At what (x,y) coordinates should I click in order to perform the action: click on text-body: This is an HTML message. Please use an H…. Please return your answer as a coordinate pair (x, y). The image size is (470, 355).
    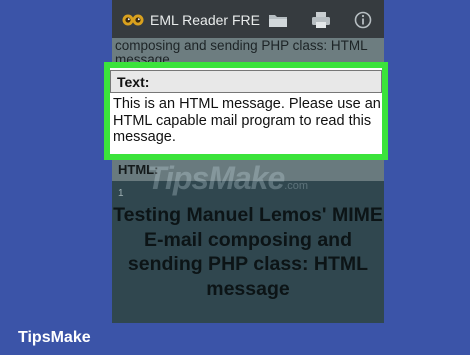
    Looking at the image, I should click on (247, 120).